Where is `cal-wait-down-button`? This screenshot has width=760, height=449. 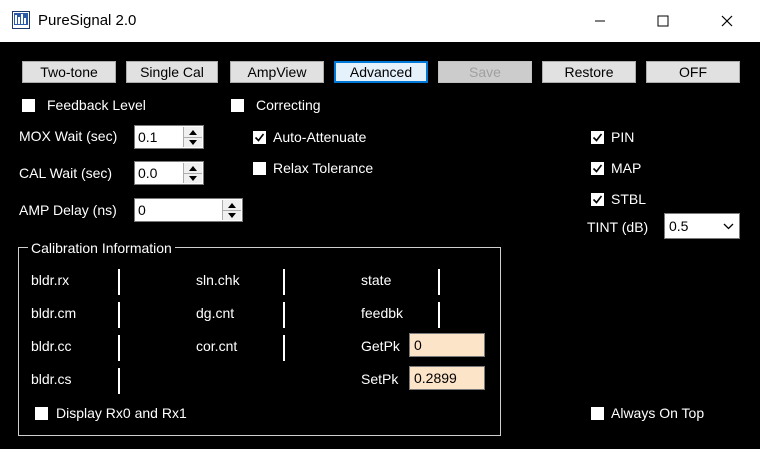 cal-wait-down-button is located at coordinates (193, 178).